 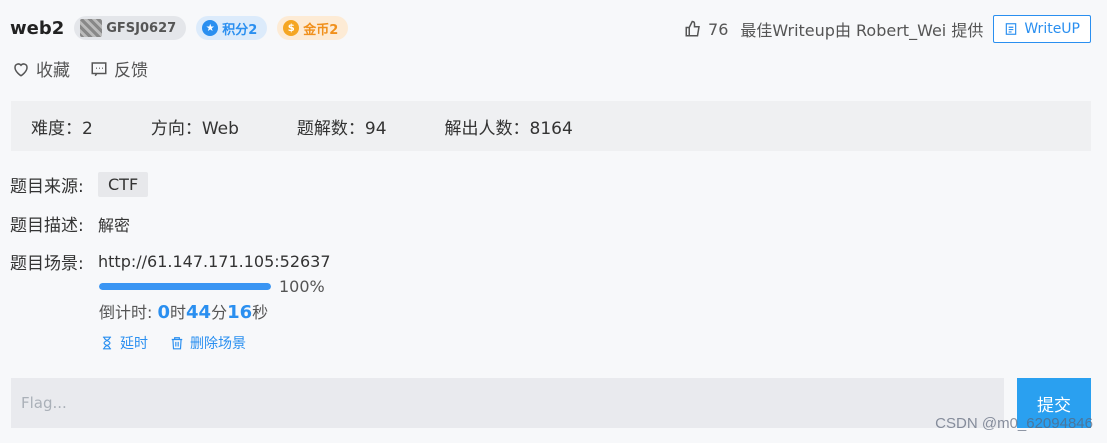 I want to click on favorite-label: 收藏, so click(x=53, y=71).